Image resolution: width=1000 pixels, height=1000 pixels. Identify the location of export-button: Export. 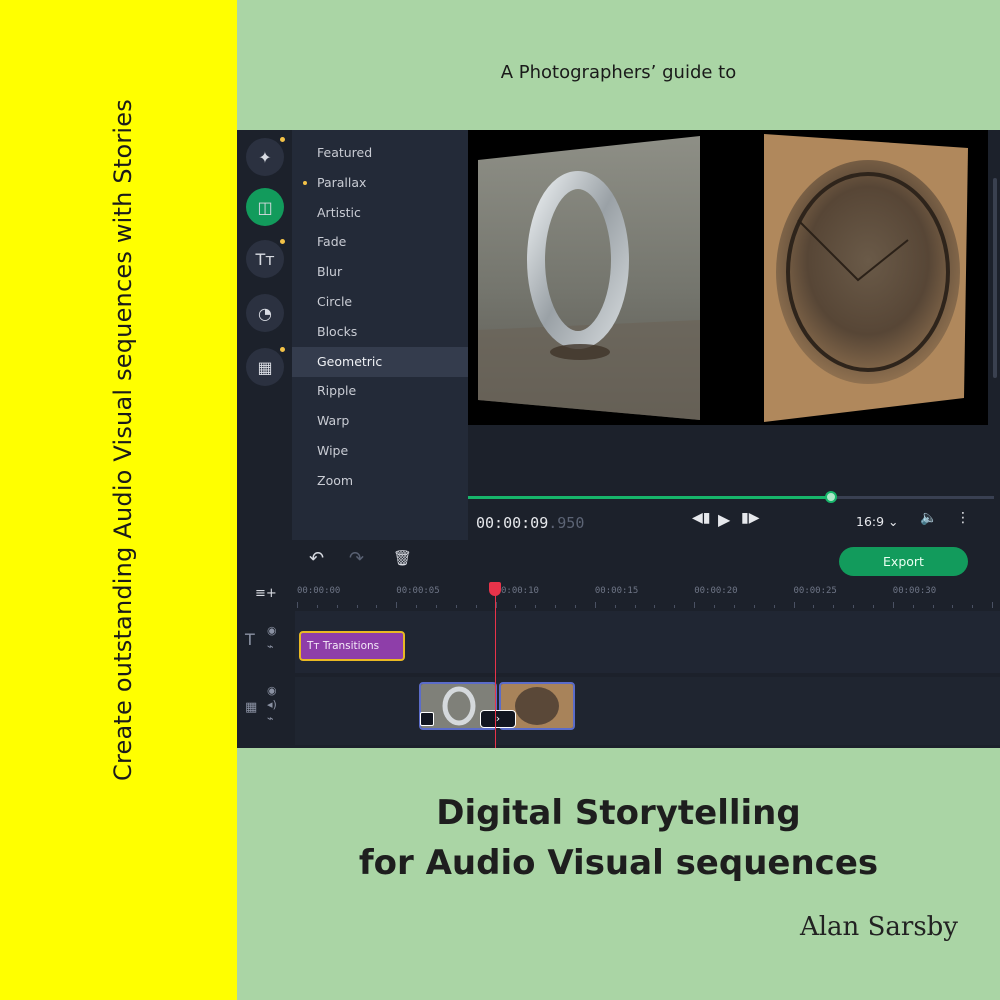
(903, 561).